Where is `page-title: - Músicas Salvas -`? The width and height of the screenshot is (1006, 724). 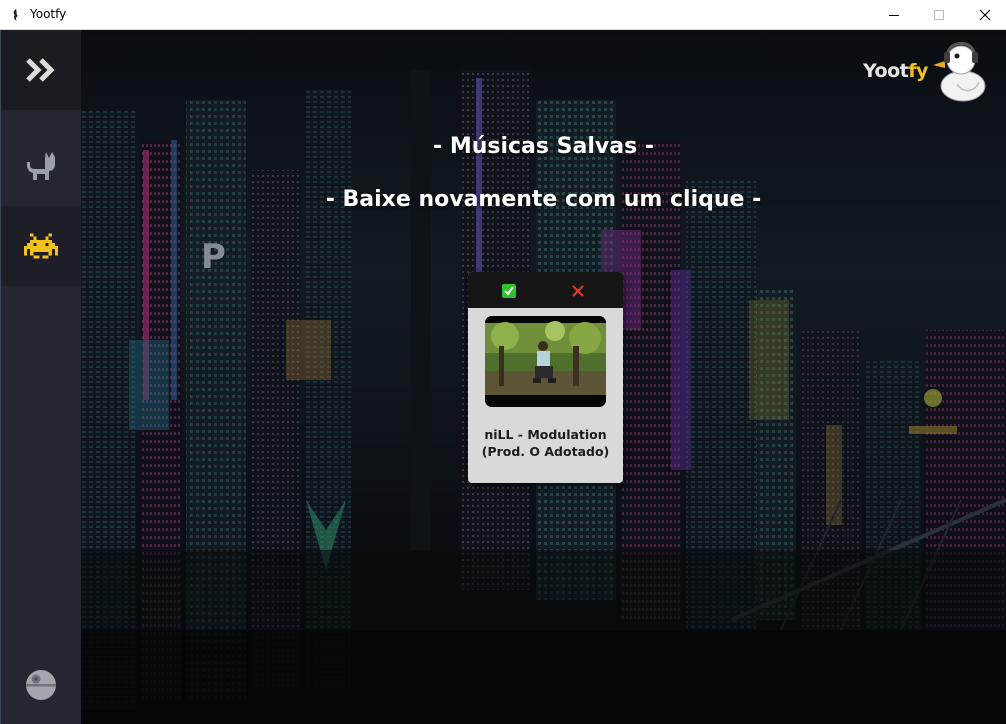
page-title: - Músicas Salvas - is located at coordinates (543, 146).